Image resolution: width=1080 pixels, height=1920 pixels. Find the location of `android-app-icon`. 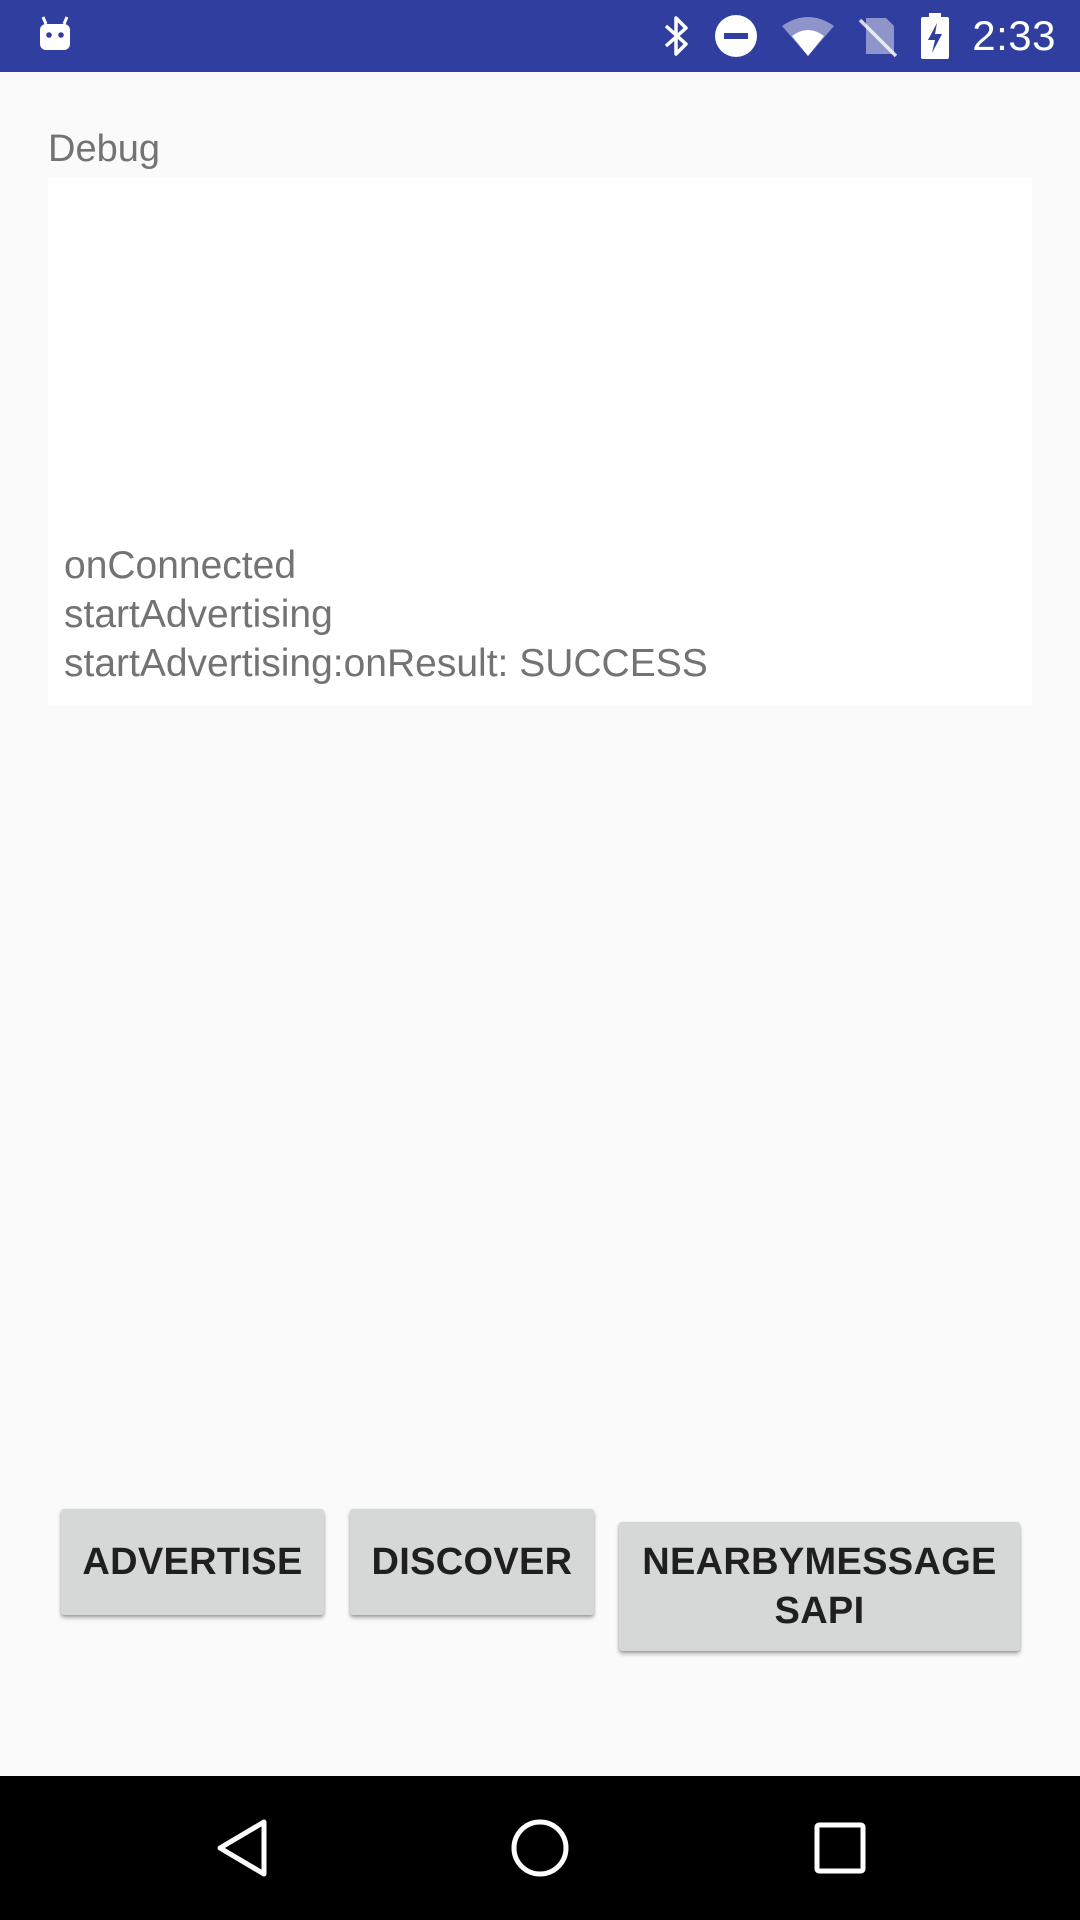

android-app-icon is located at coordinates (55, 34).